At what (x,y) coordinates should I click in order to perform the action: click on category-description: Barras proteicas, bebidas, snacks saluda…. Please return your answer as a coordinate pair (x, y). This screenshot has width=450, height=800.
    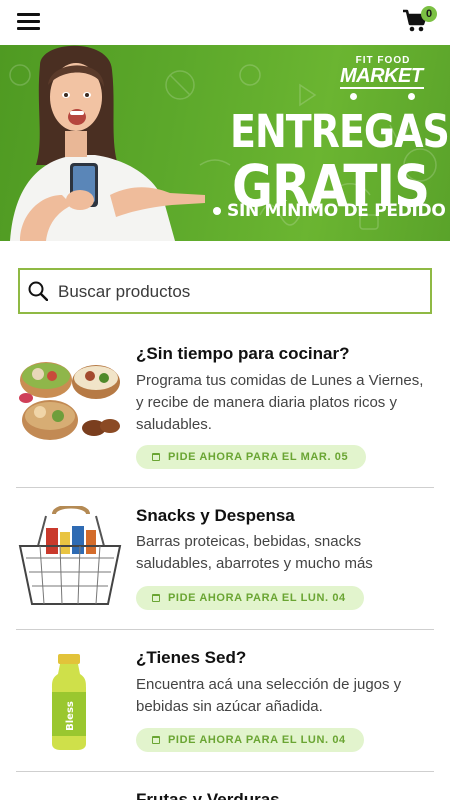
    Looking at the image, I should click on (254, 552).